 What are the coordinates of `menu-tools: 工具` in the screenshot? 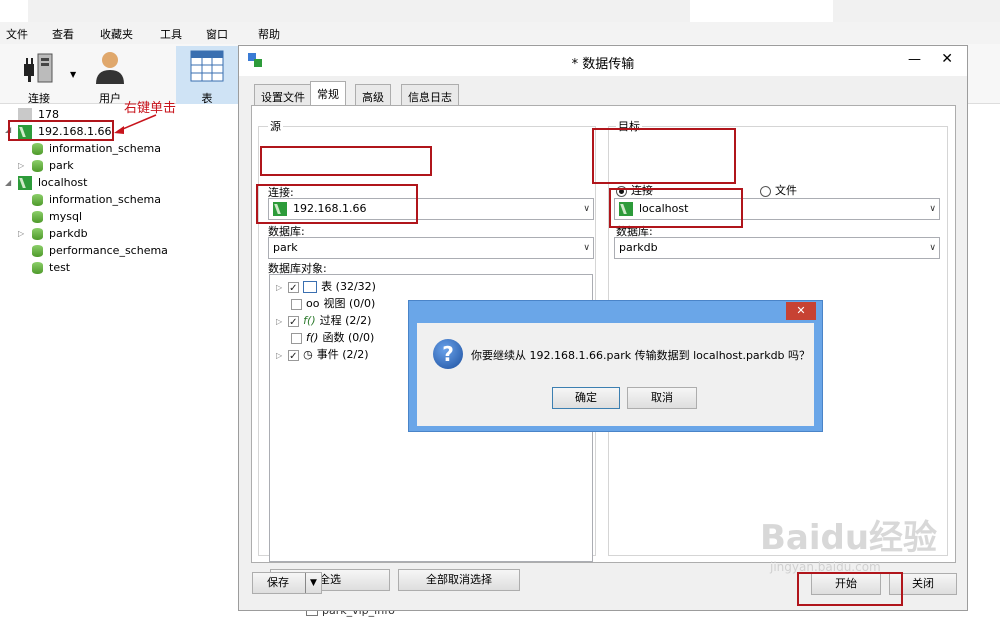 It's located at (171, 34).